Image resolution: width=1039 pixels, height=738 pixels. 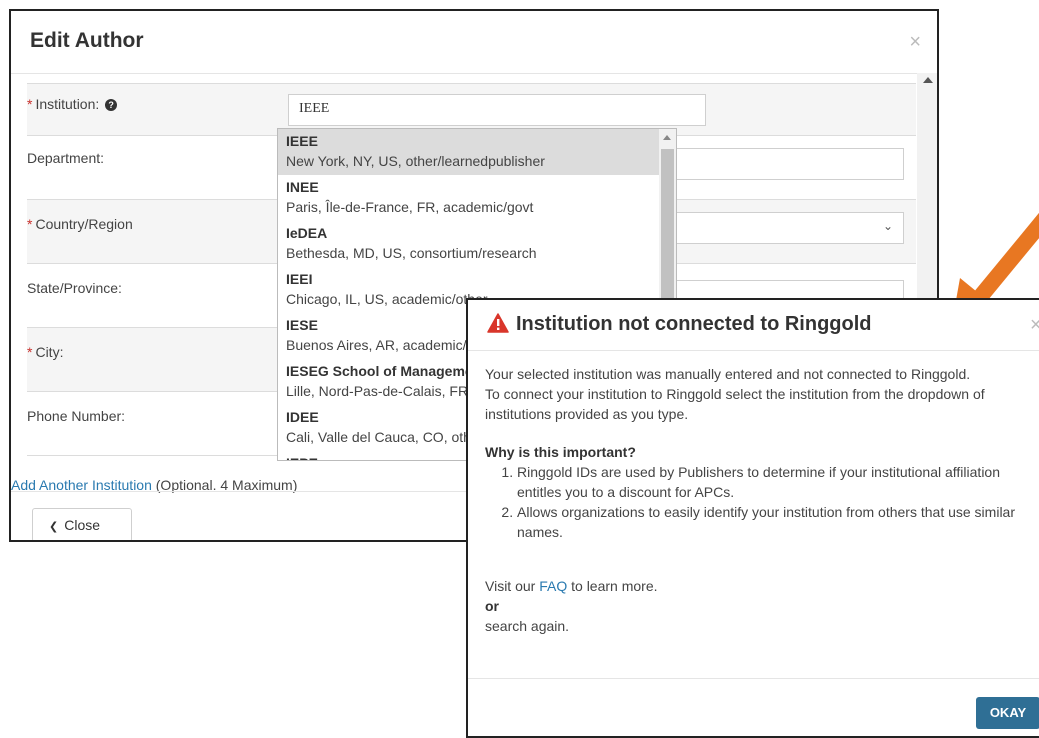 I want to click on edit-author-header: Edit Author ×, so click(x=474, y=42).